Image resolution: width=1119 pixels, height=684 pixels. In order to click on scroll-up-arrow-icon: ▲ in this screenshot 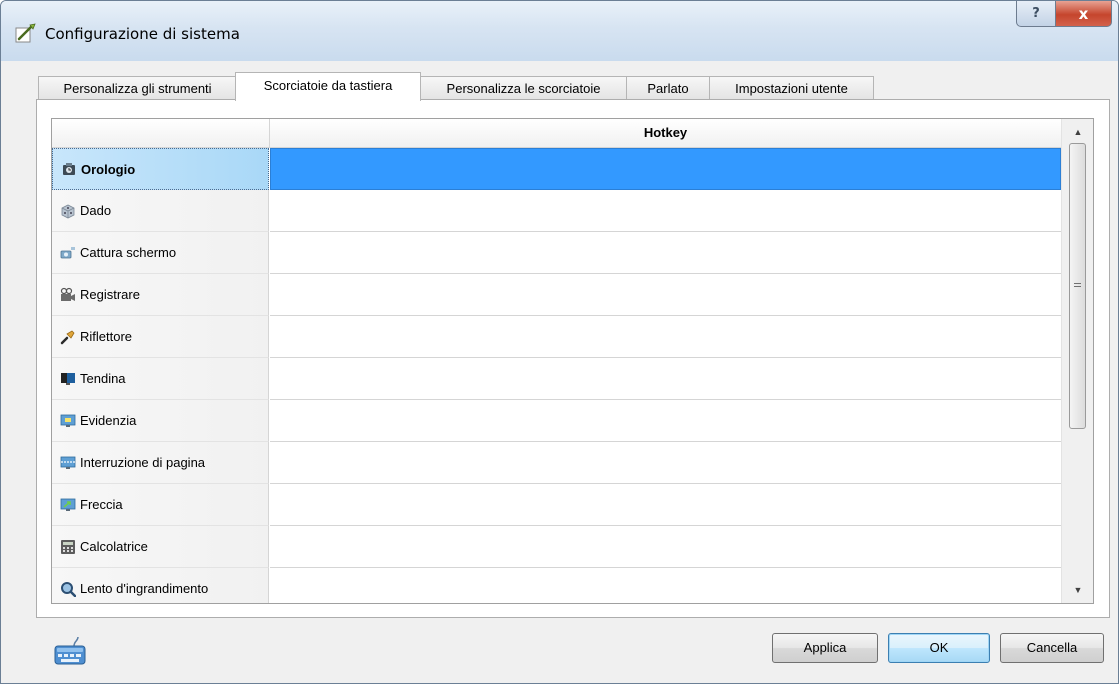, I will do `click(1078, 132)`.